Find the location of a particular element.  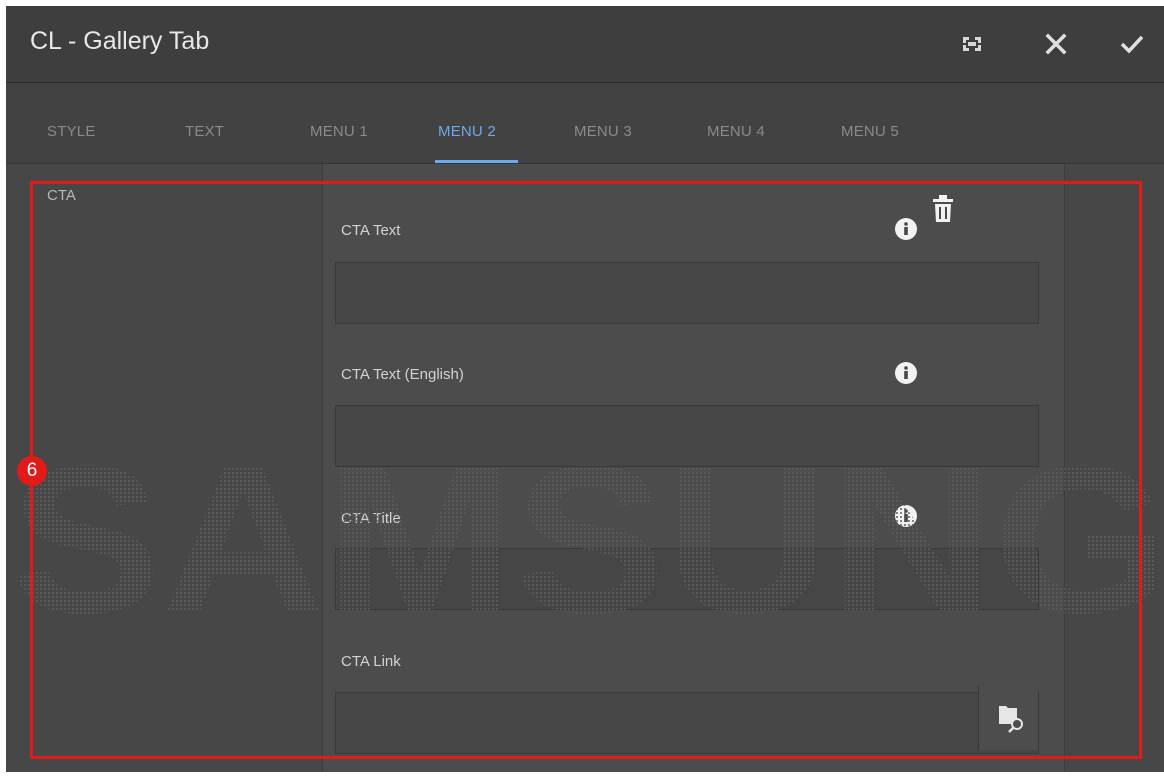

annotation-badge: 6 is located at coordinates (32, 471).